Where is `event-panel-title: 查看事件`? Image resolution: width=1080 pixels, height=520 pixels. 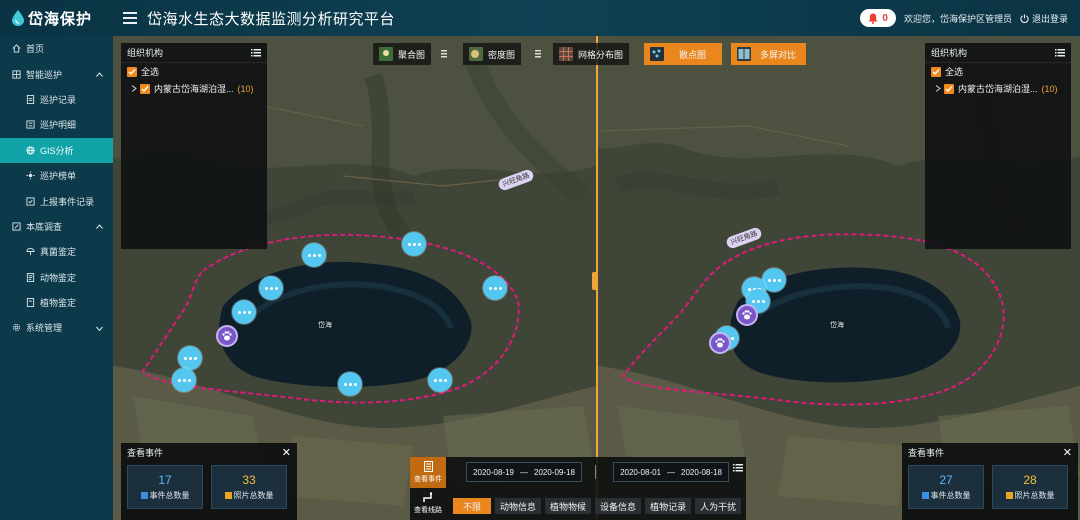
event-panel-title: 查看事件 is located at coordinates (926, 452).